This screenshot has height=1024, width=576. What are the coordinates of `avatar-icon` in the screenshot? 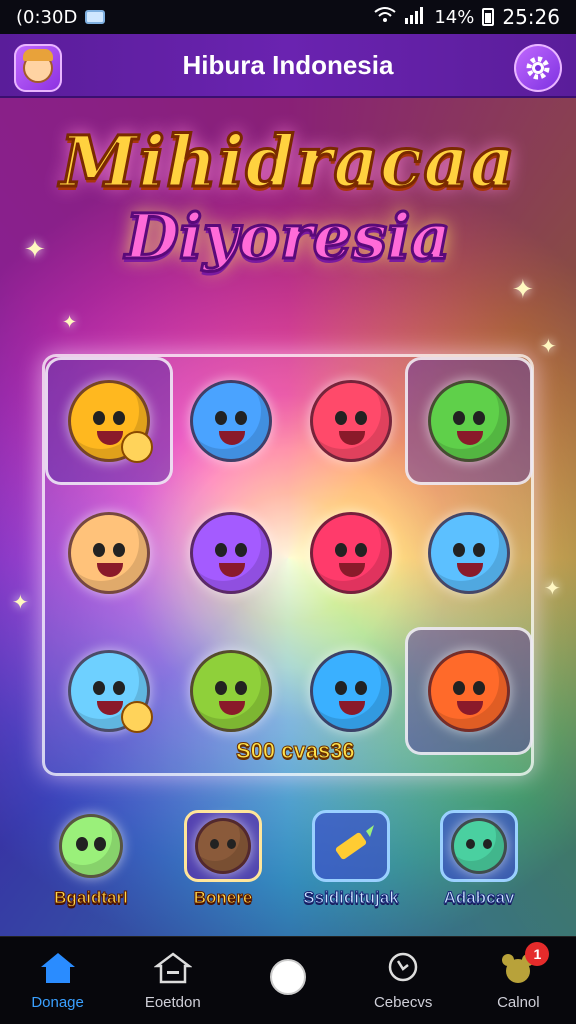 It's located at (38, 66).